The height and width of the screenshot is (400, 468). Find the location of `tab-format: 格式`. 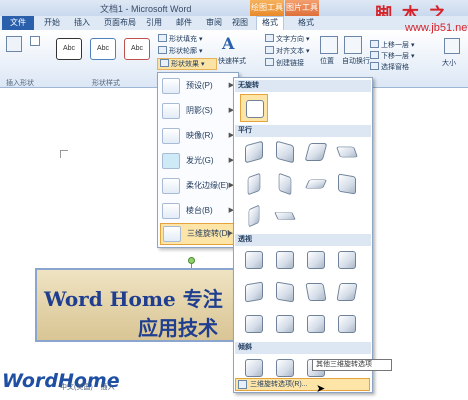

tab-format: 格式 is located at coordinates (270, 23).